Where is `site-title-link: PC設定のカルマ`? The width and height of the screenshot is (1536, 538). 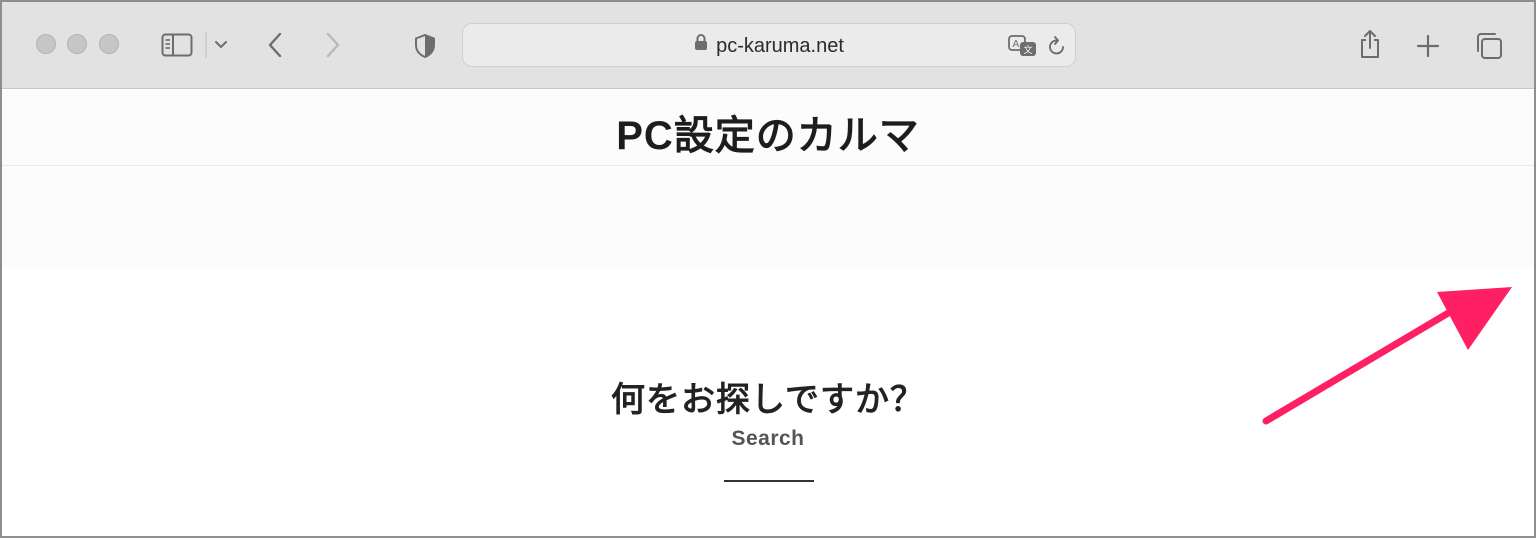 site-title-link: PC設定のカルマ is located at coordinates (768, 132).